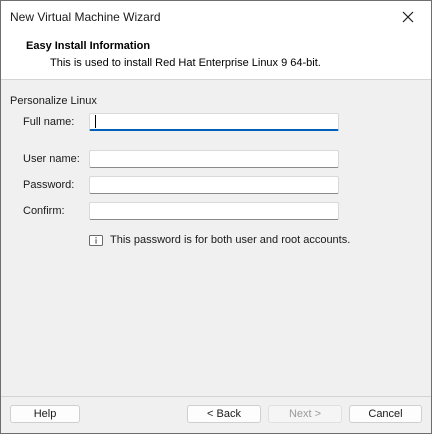  I want to click on header-title: Easy Install Information, so click(88, 46).